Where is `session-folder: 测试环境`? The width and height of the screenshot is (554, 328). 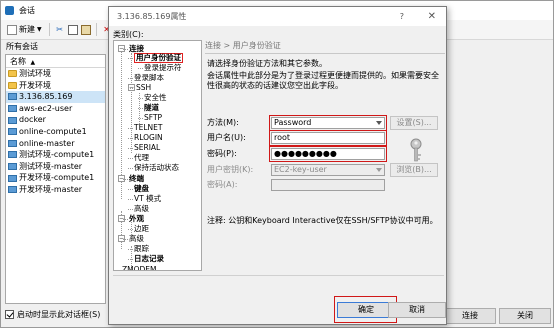 session-folder: 测试环境 is located at coordinates (55, 74).